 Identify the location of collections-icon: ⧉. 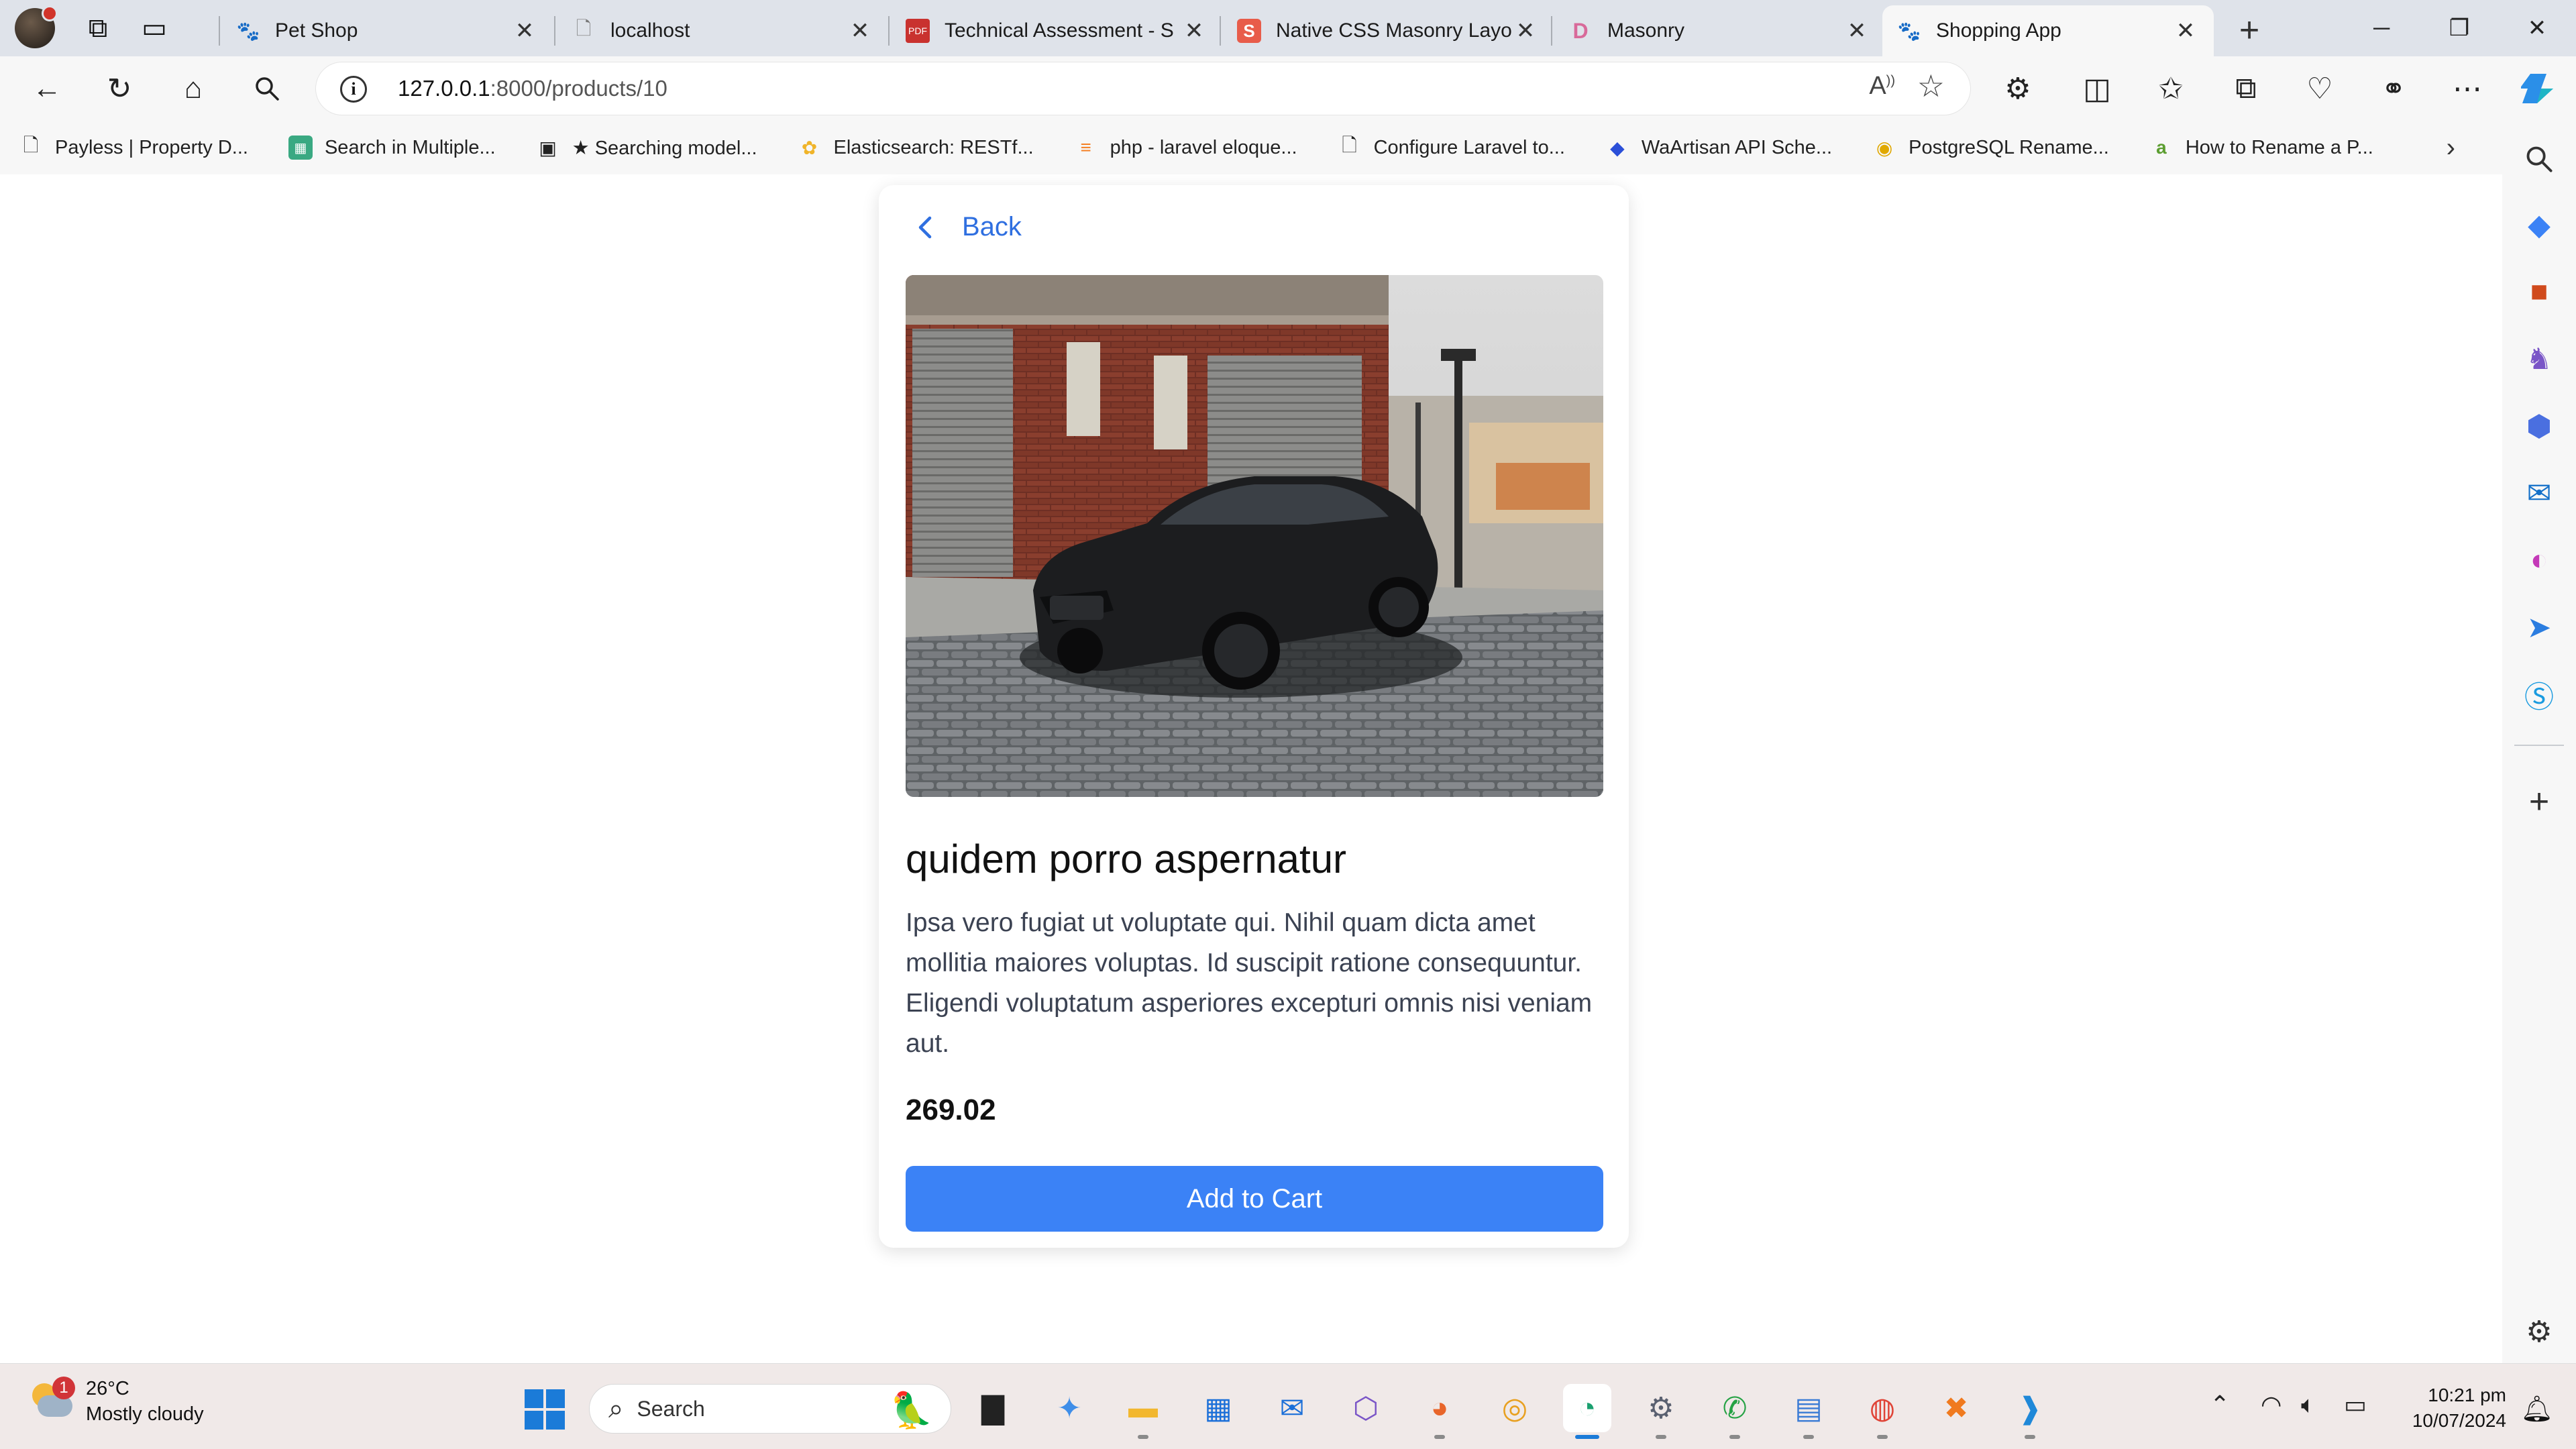
(2245, 88).